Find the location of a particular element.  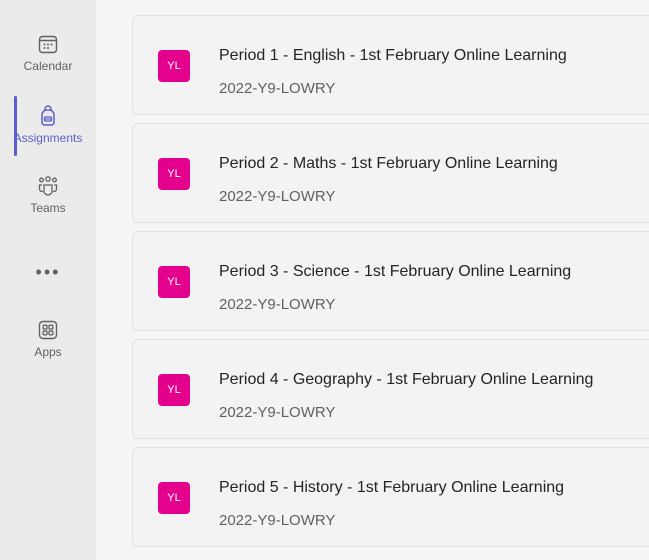

rail-item-calendar: Calendar is located at coordinates (48, 52).